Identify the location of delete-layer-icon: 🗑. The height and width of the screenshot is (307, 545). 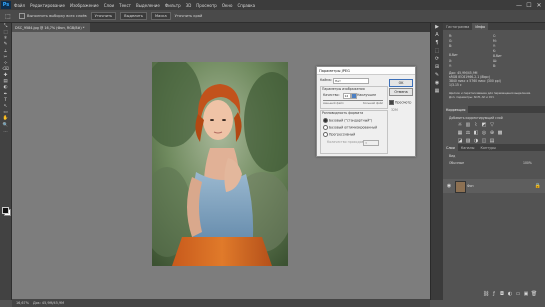
(534, 294).